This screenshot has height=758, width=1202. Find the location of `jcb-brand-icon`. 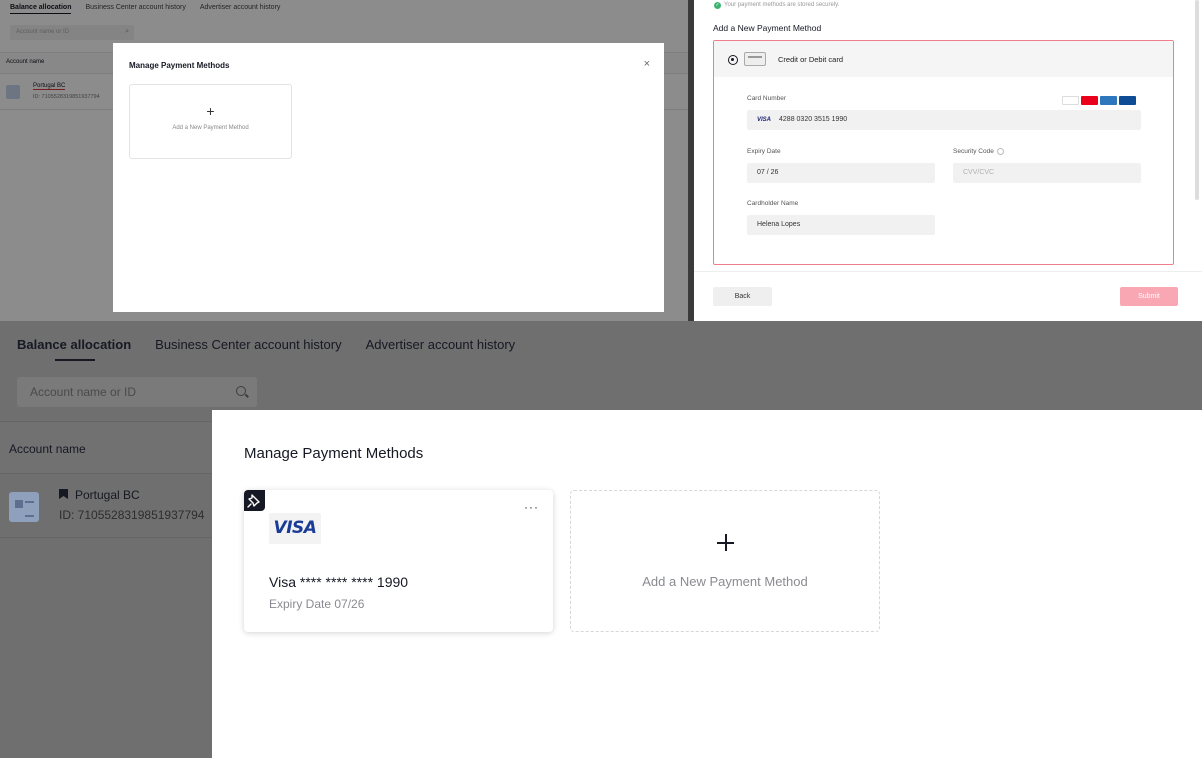

jcb-brand-icon is located at coordinates (1127, 101).